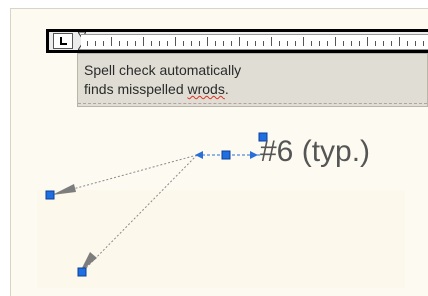 The width and height of the screenshot is (428, 296). Describe the element at coordinates (315, 152) in the screenshot. I see `callout-label: #6 (typ.)` at that location.